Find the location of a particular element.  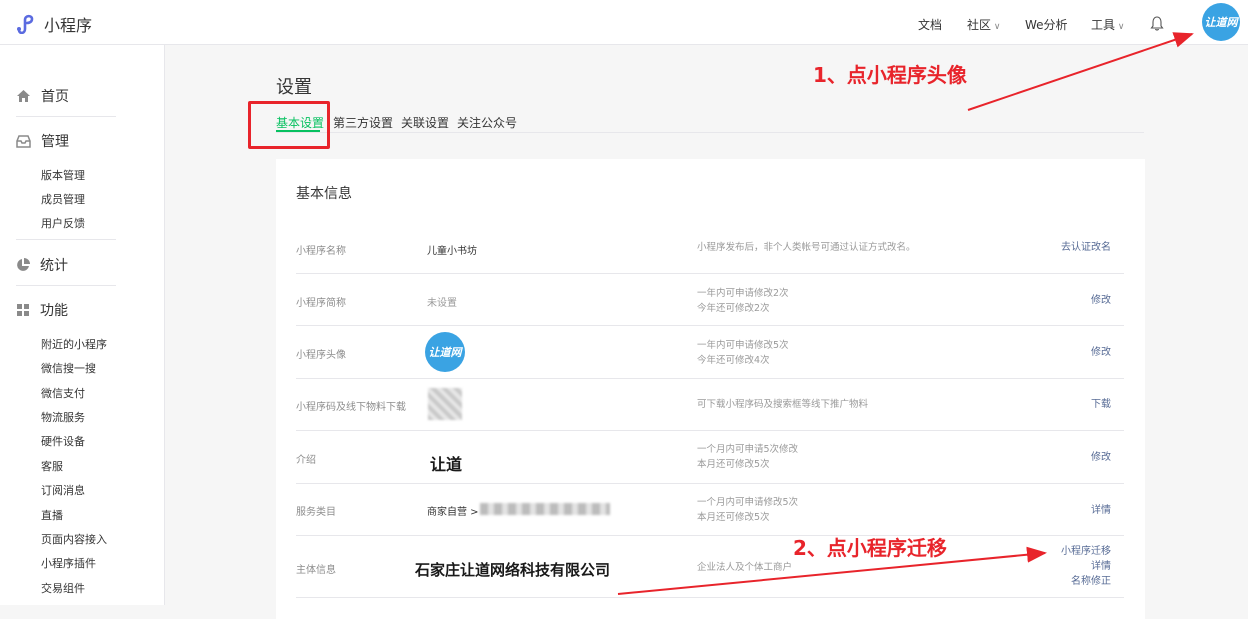

sidebar-item-nearby: 附近的小程序 is located at coordinates (74, 344).